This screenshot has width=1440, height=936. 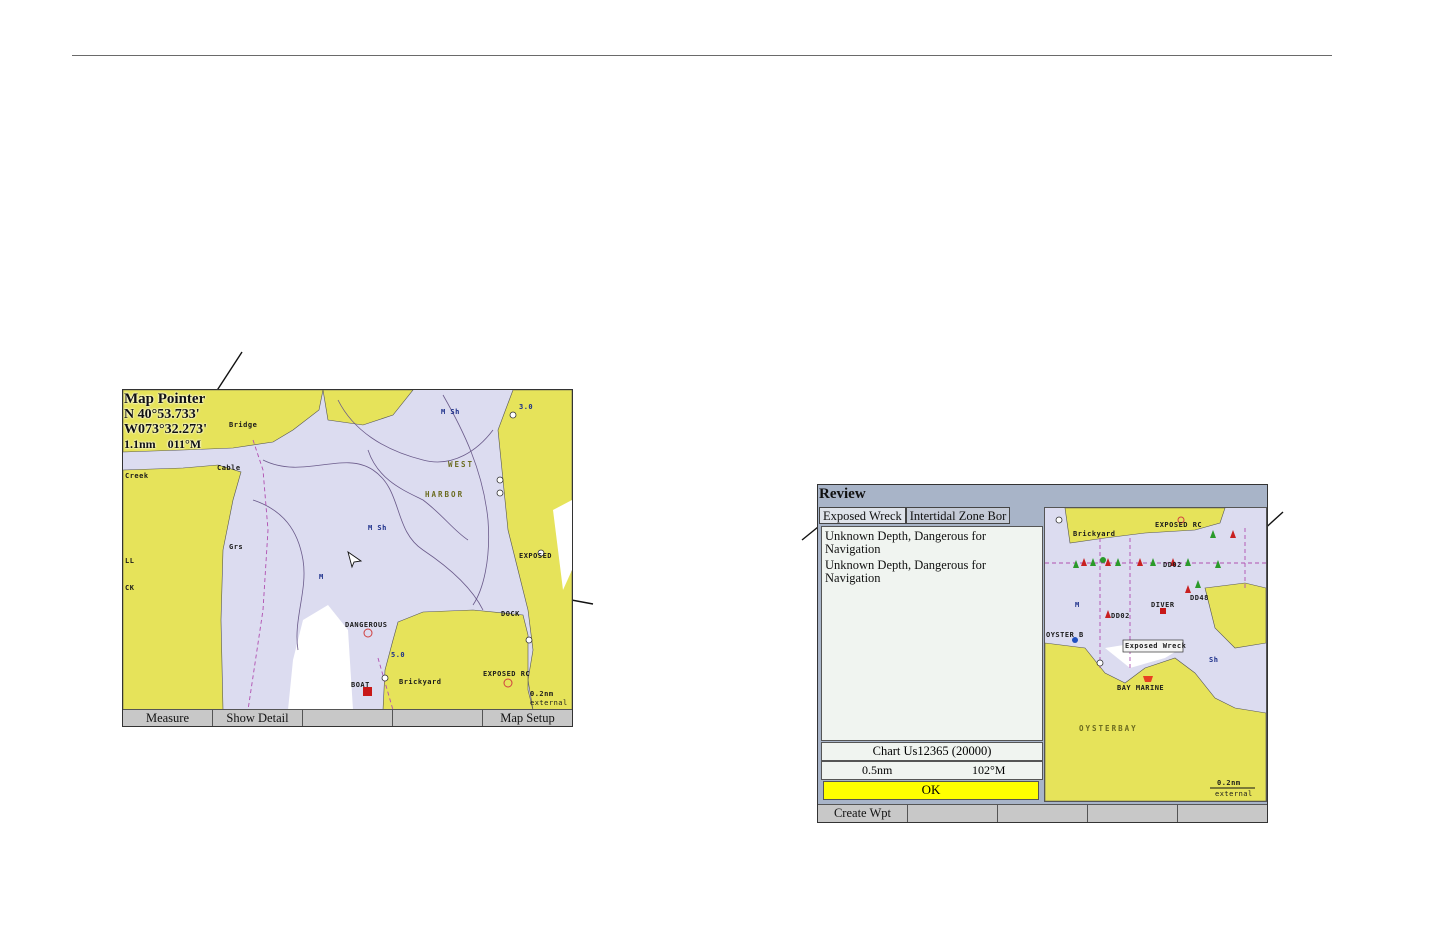 I want to click on pointer-distance: 1.1nm, so click(x=140, y=444).